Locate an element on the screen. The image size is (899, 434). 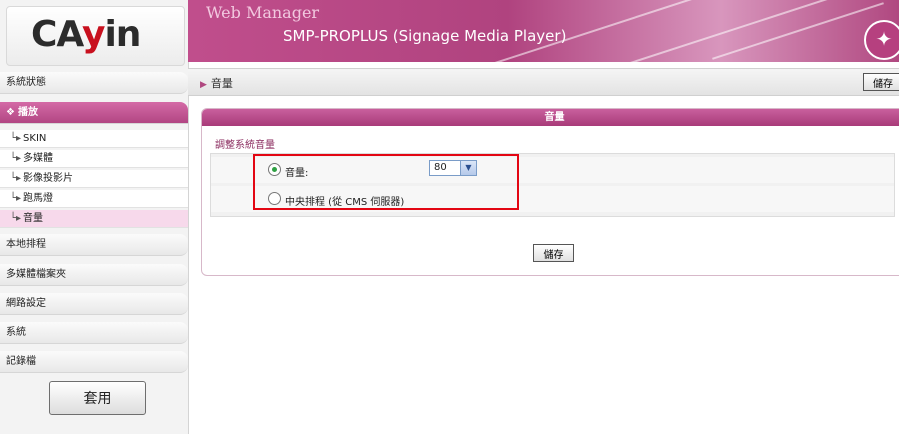
sidebar-subitem-volume: └▸ 音量 is located at coordinates (94, 219).